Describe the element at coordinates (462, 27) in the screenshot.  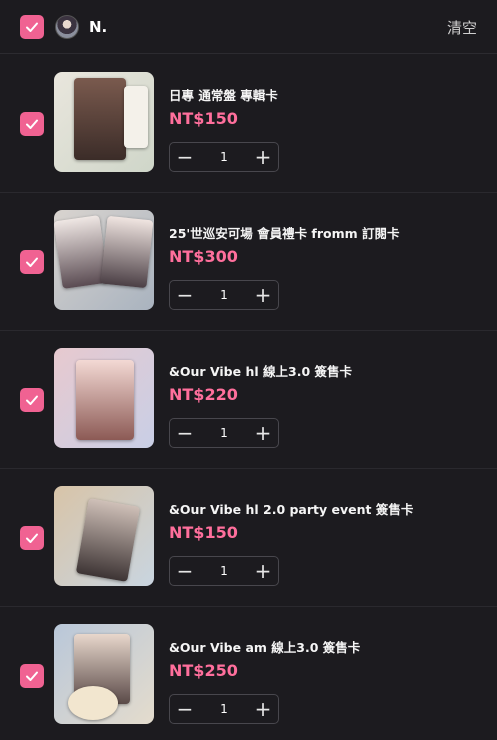
I see `clear-button: 清空` at that location.